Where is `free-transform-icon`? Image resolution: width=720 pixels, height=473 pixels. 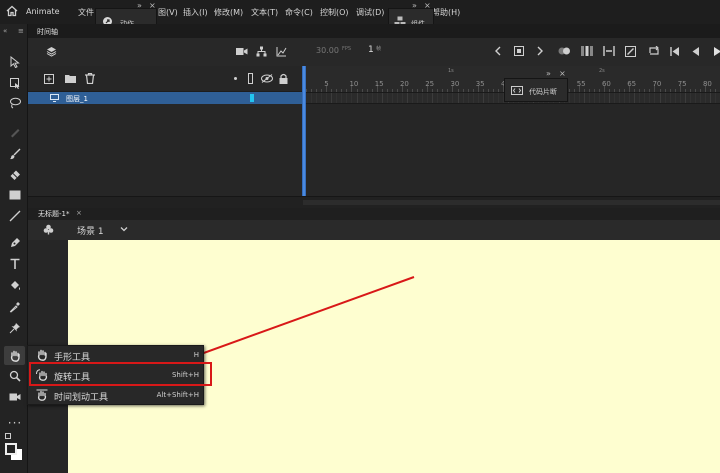
free-transform-icon is located at coordinates (15, 83).